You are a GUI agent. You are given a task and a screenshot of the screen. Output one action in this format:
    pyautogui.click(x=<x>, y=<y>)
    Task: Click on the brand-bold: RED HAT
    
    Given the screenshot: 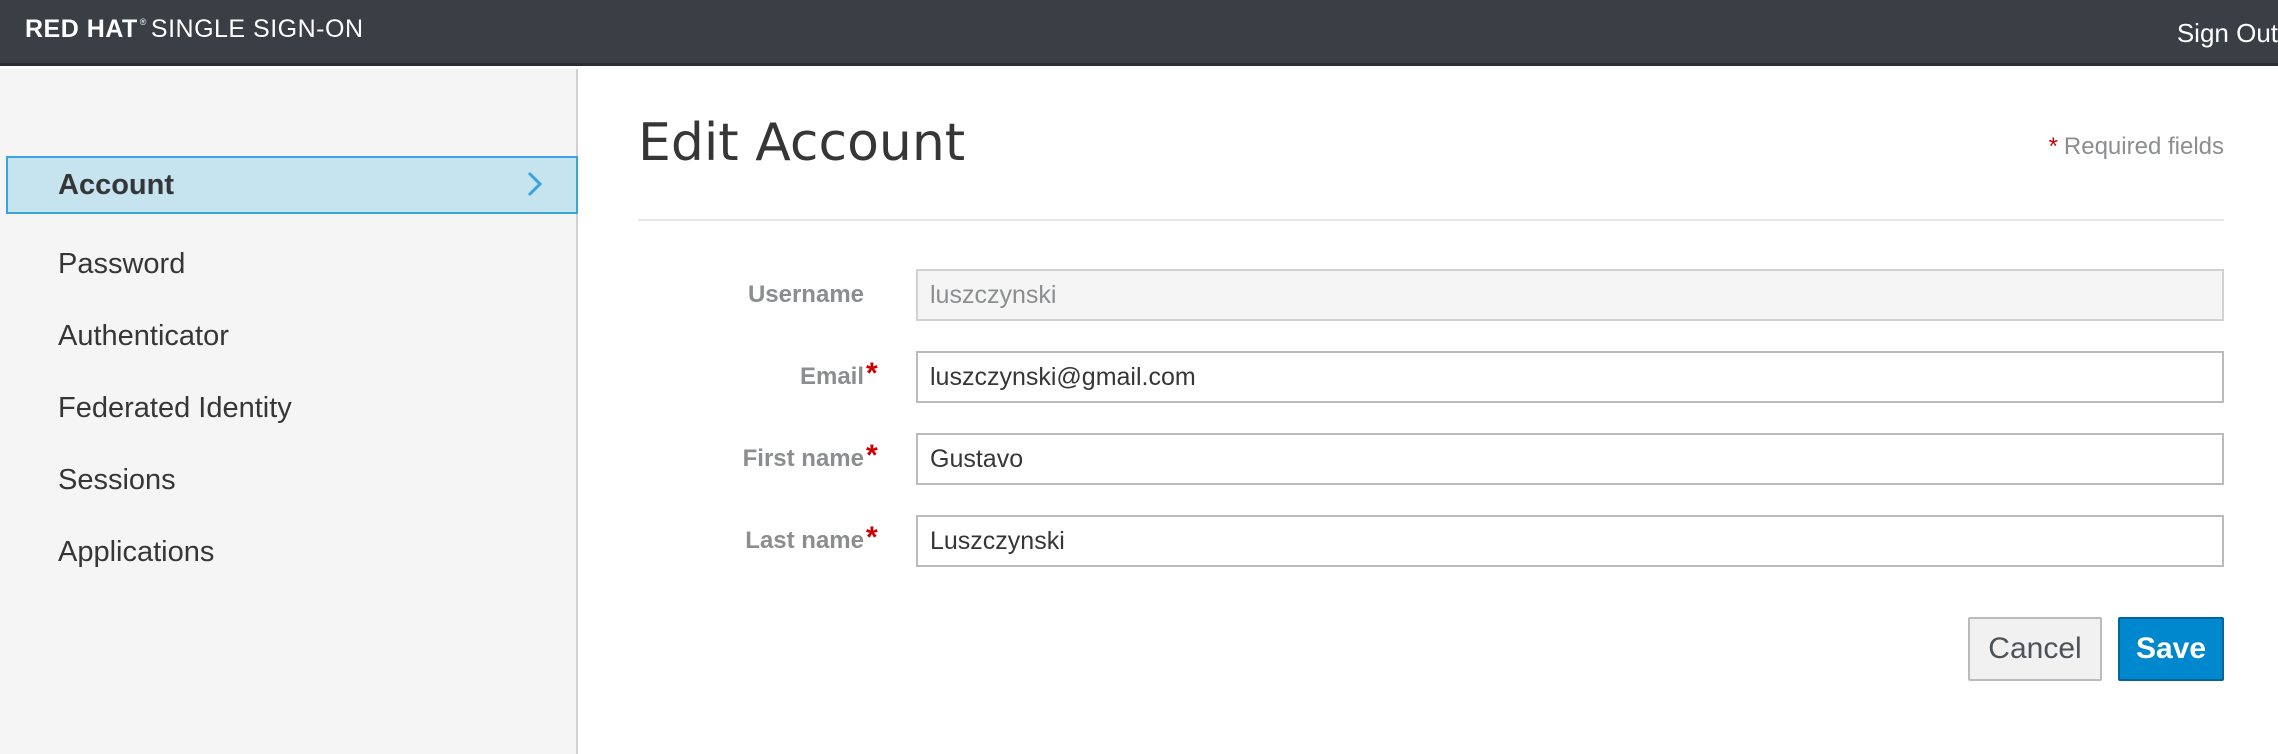 What is the action you would take?
    pyautogui.click(x=81, y=29)
    